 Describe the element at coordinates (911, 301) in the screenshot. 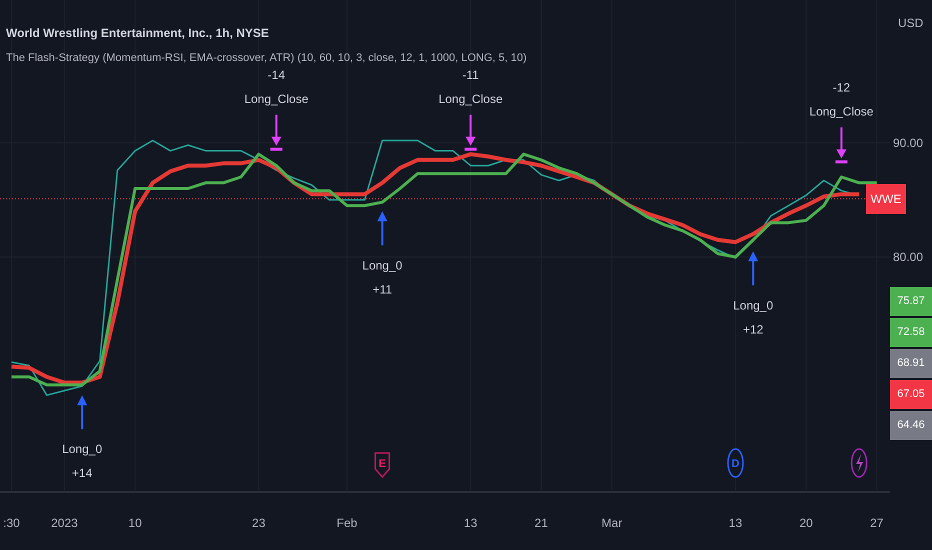

I see `price-badge: 75.87` at that location.